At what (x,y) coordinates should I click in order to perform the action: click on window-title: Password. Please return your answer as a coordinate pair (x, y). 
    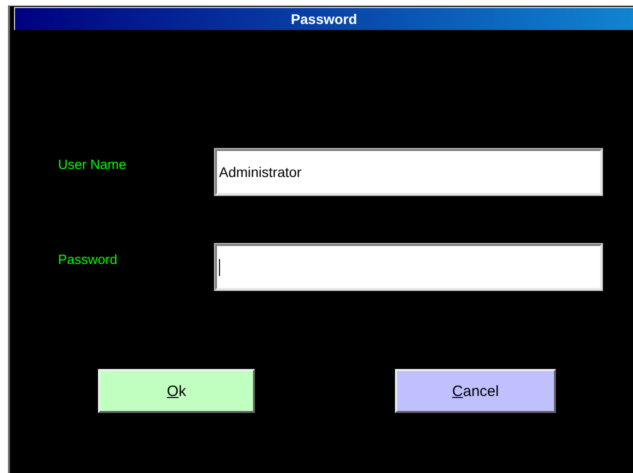
    Looking at the image, I should click on (323, 18).